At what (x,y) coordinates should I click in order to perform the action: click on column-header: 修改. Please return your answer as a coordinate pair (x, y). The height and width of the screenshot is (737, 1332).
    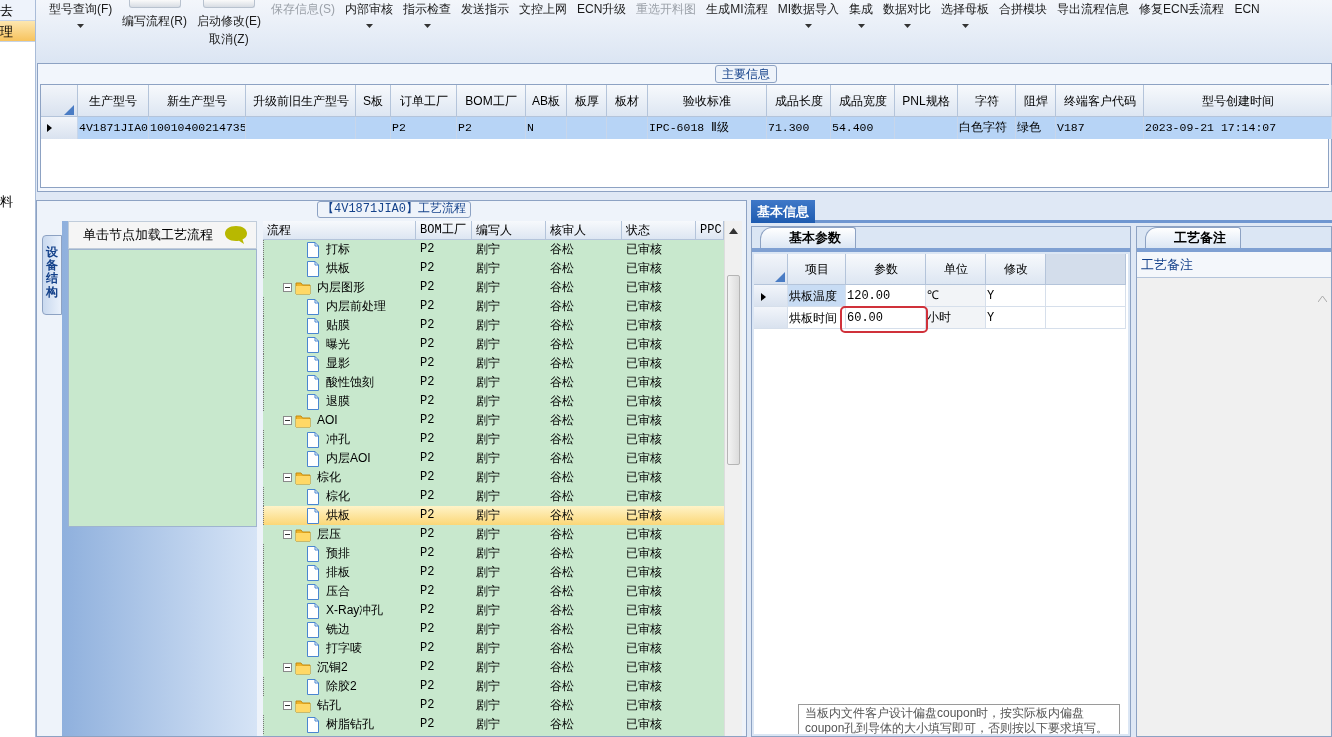
    Looking at the image, I should click on (1016, 269).